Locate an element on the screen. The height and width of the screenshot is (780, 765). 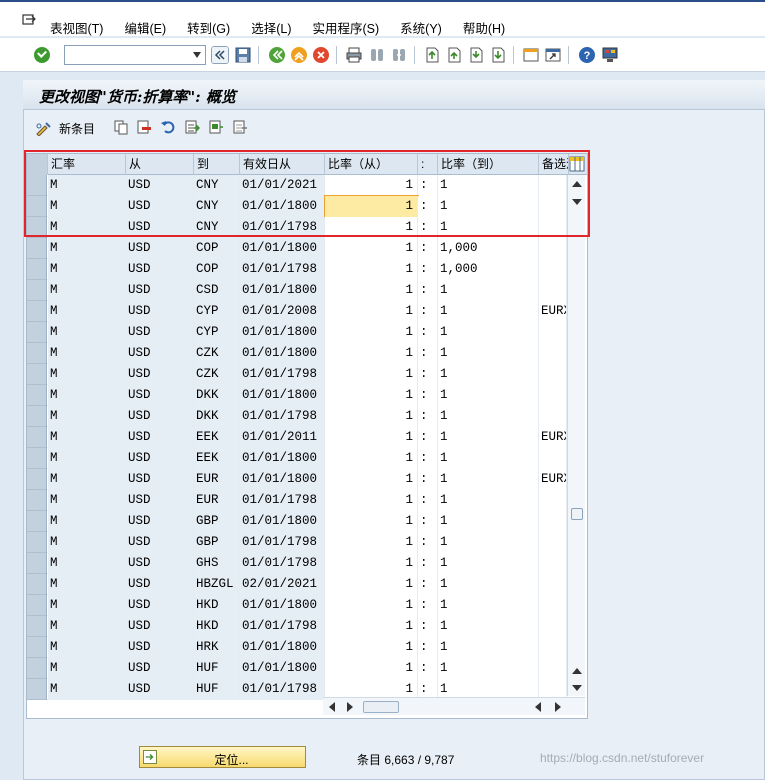
column-header: 到 is located at coordinates (217, 164).